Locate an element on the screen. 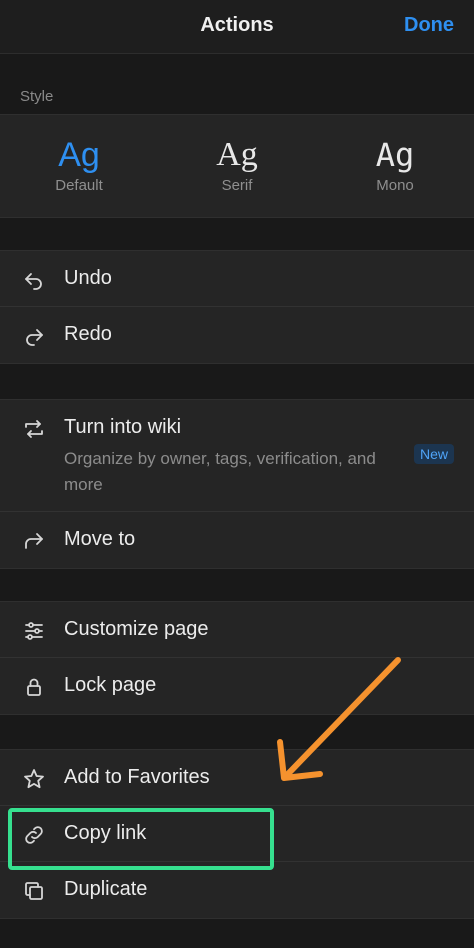  copy-link-highlight-box is located at coordinates (141, 839).